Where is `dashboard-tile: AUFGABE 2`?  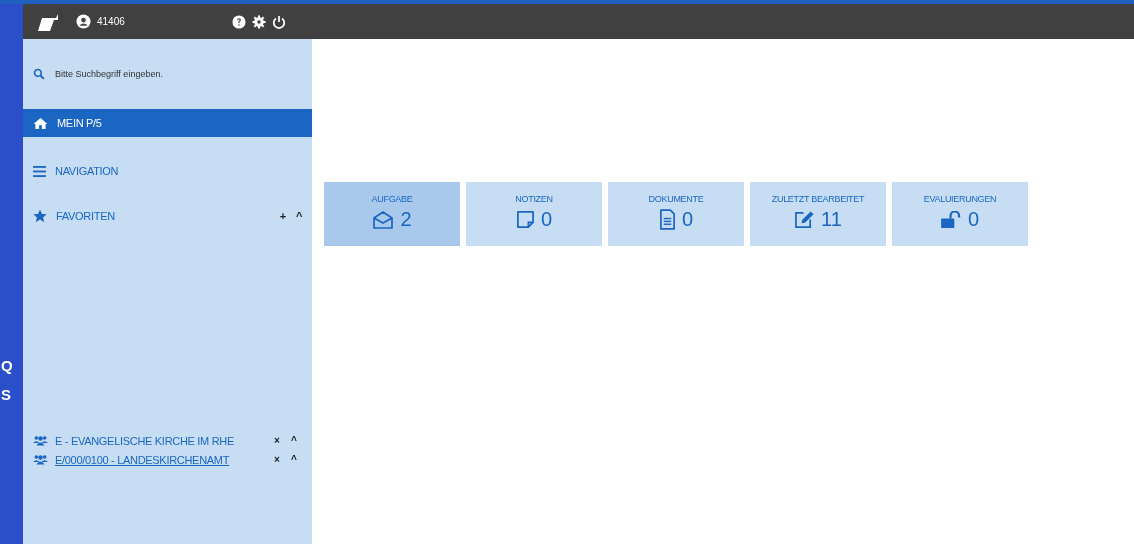 dashboard-tile: AUFGABE 2 is located at coordinates (392, 214).